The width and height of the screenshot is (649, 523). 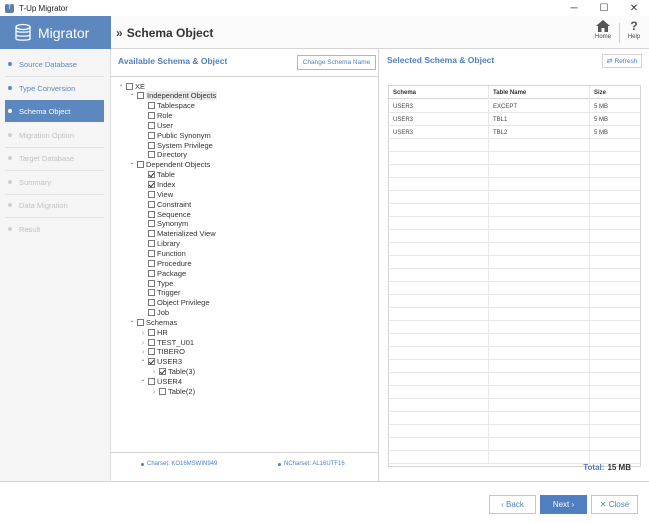 What do you see at coordinates (182, 372) in the screenshot?
I see `tree-node-label: Table(3)` at bounding box center [182, 372].